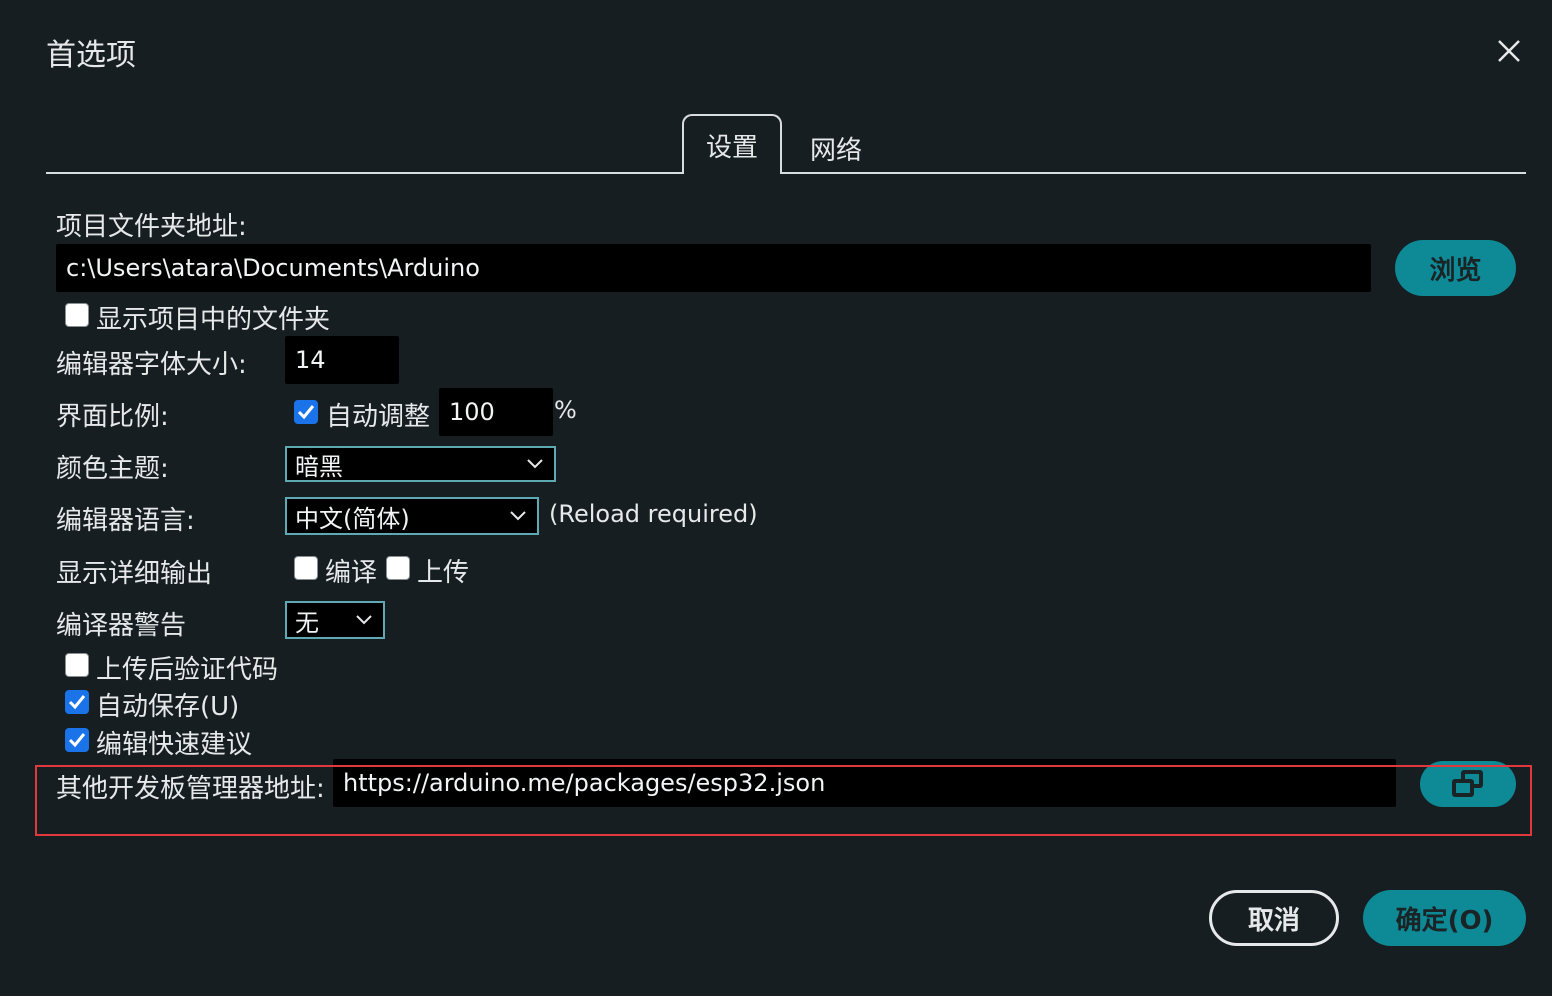 Image resolution: width=1552 pixels, height=996 pixels. What do you see at coordinates (443, 573) in the screenshot?
I see `verbose-upload-label: 上传` at bounding box center [443, 573].